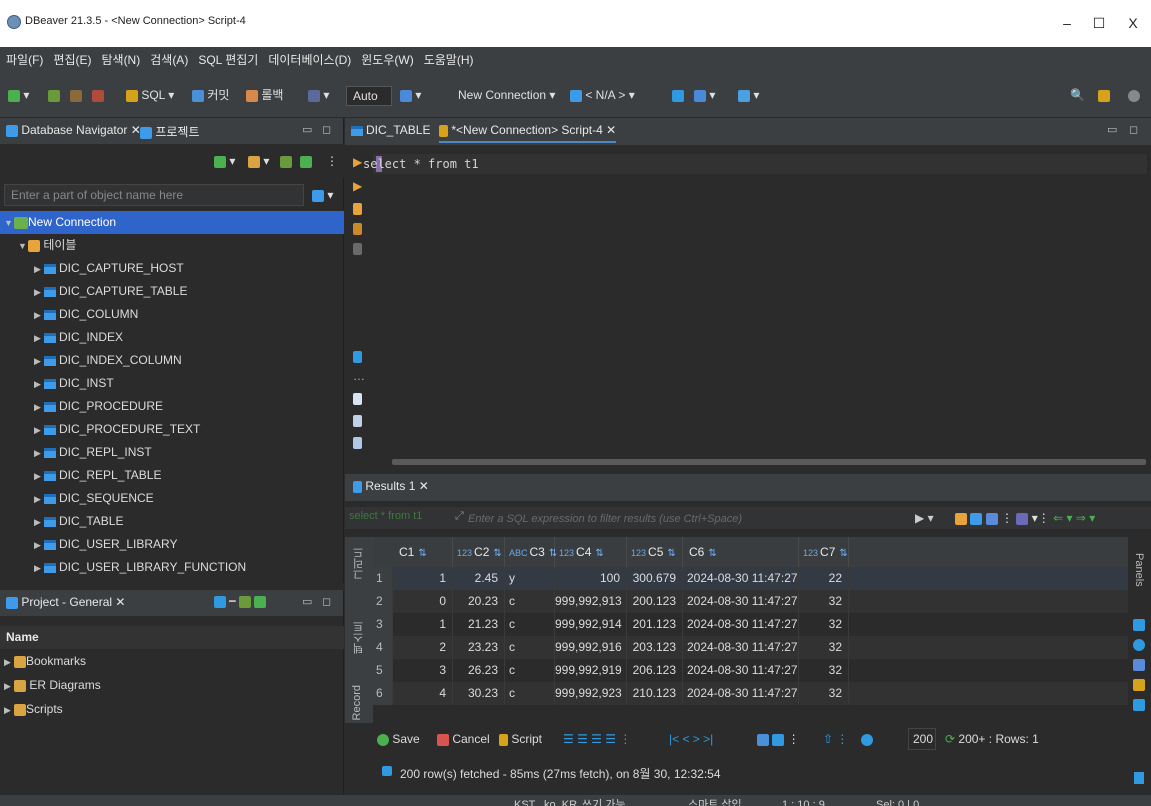 The image size is (1151, 806). What do you see at coordinates (172, 544) in the screenshot?
I see `tree-table-item: ▶ DIC_USER_LIBRARY` at bounding box center [172, 544].